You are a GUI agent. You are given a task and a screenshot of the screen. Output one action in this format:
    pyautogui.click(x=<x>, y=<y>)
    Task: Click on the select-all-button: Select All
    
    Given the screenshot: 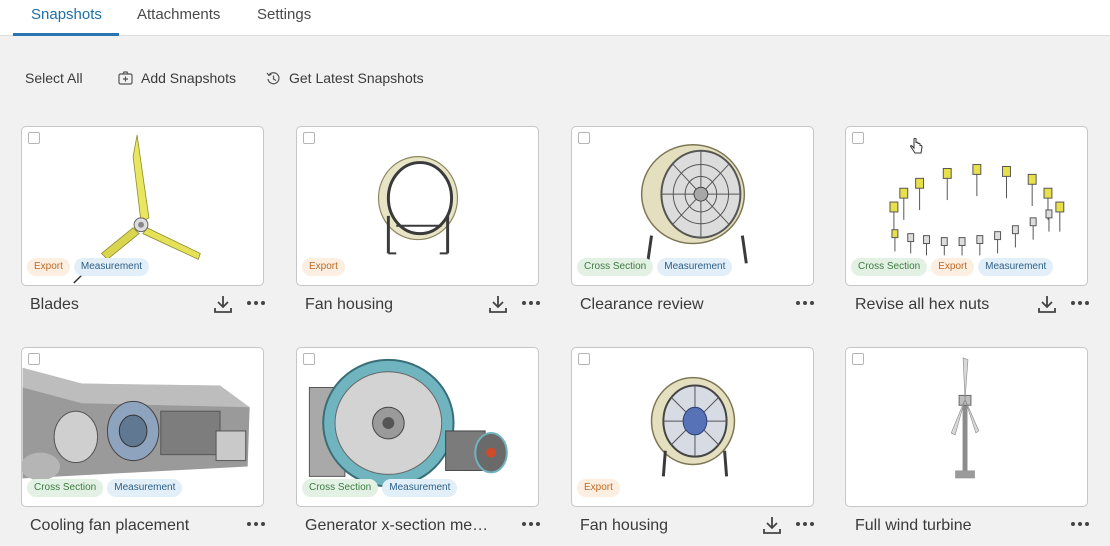 What is the action you would take?
    pyautogui.click(x=54, y=78)
    